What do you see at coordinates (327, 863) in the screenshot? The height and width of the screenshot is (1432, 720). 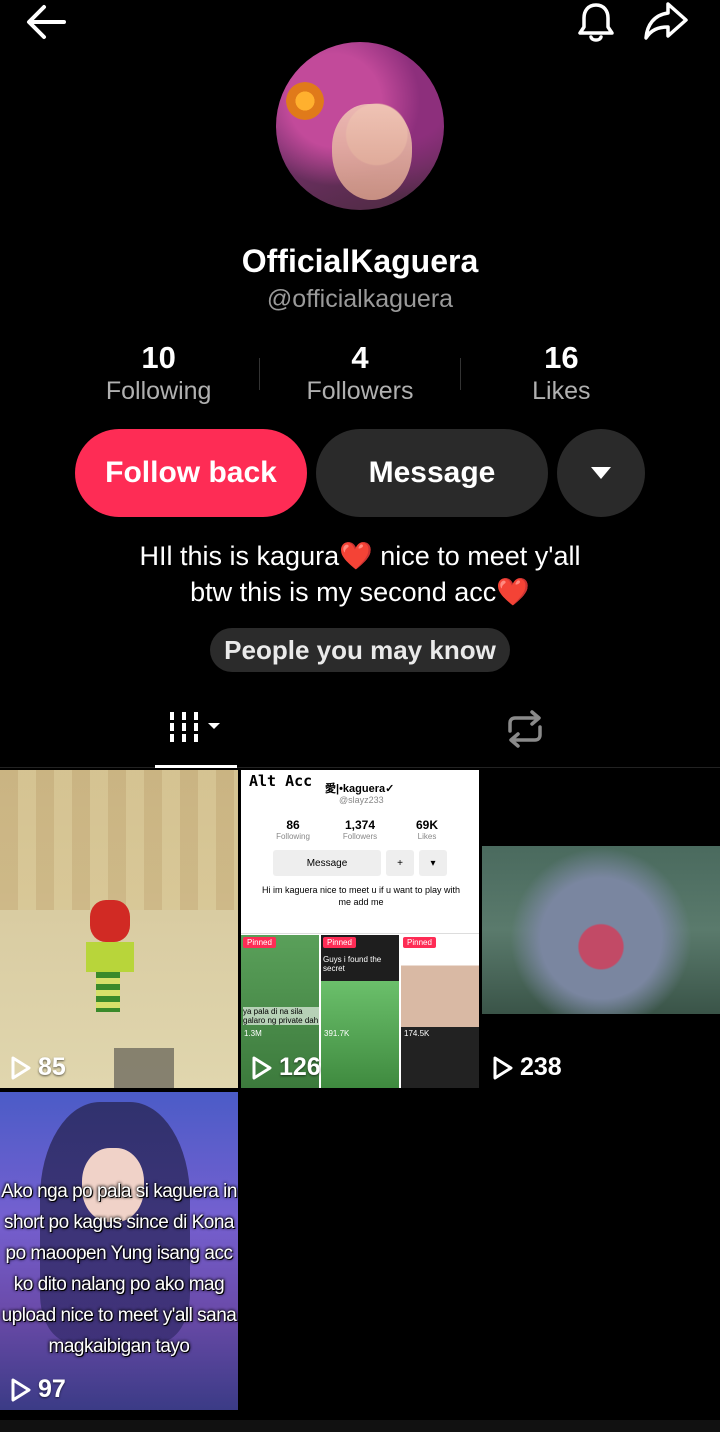 I see `thumbnail-message-button: Message` at bounding box center [327, 863].